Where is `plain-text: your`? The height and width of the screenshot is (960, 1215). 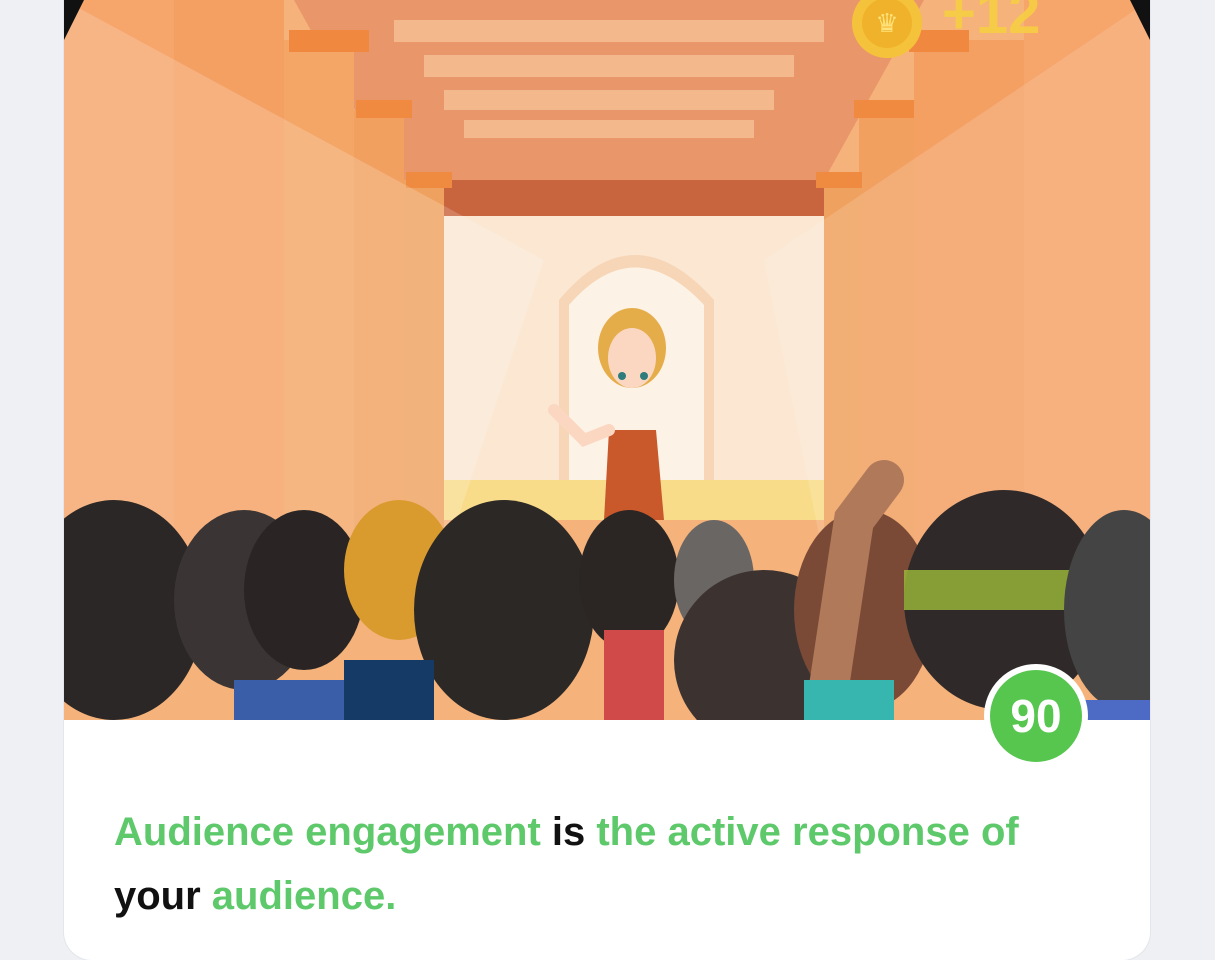 plain-text: your is located at coordinates (163, 896).